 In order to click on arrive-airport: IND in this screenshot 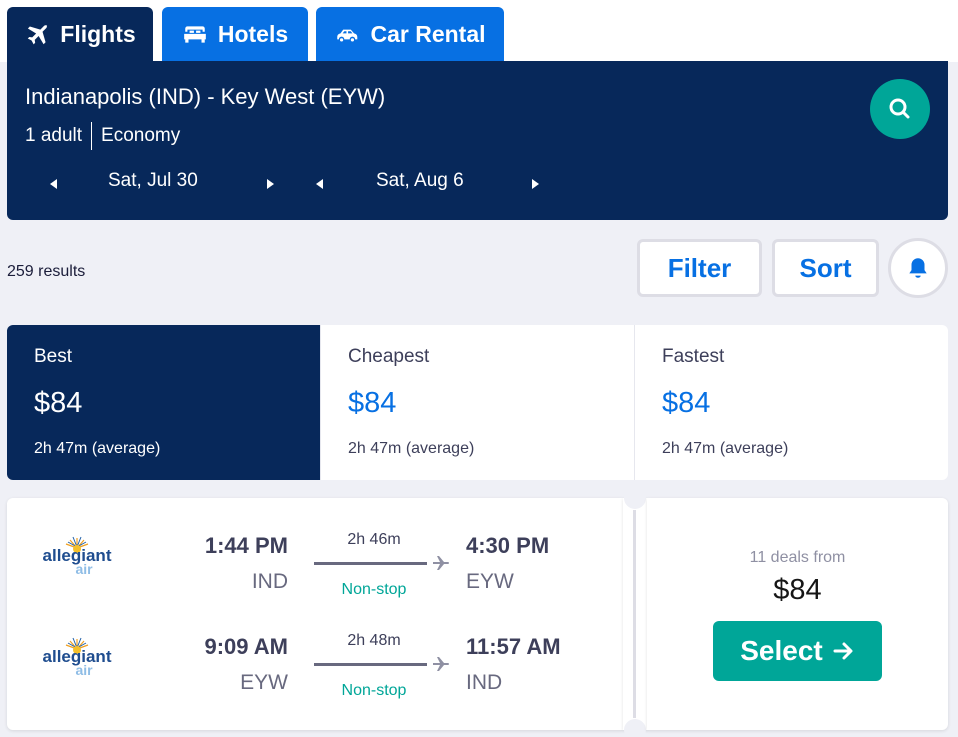, I will do `click(484, 682)`.